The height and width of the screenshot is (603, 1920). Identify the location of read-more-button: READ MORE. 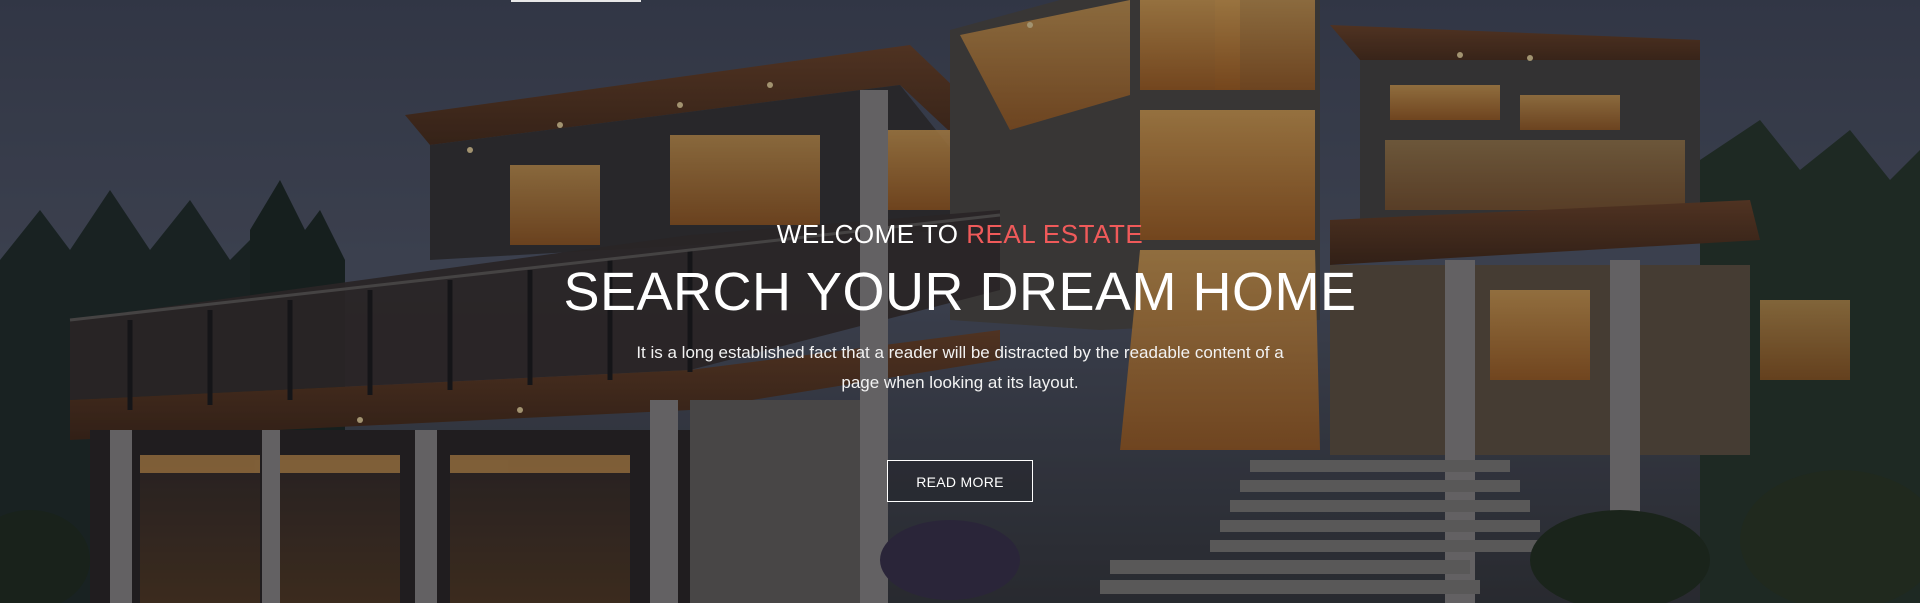
(960, 481).